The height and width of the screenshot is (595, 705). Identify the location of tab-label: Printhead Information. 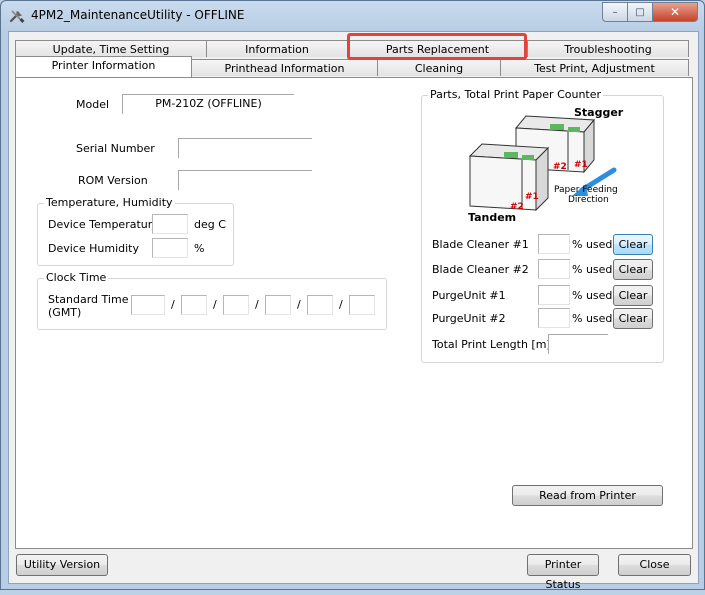
(284, 68).